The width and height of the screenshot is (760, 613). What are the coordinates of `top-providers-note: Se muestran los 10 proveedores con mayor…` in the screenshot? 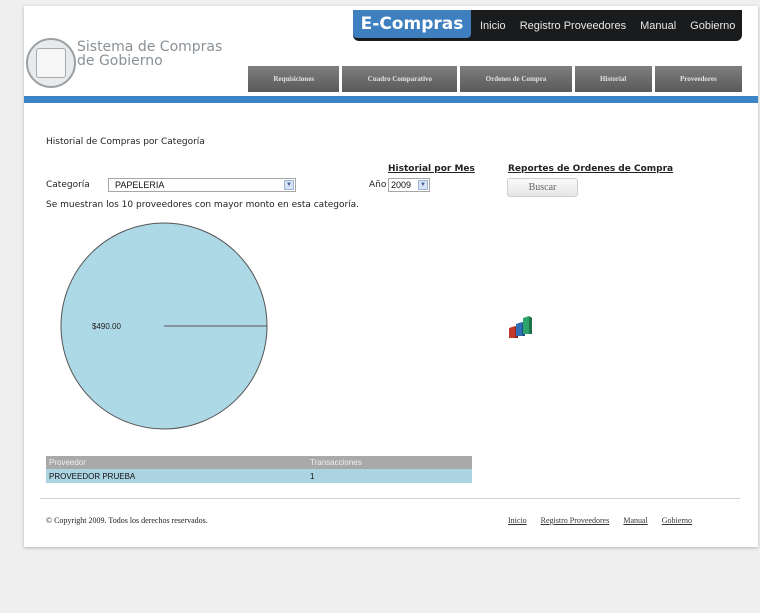 It's located at (203, 205).